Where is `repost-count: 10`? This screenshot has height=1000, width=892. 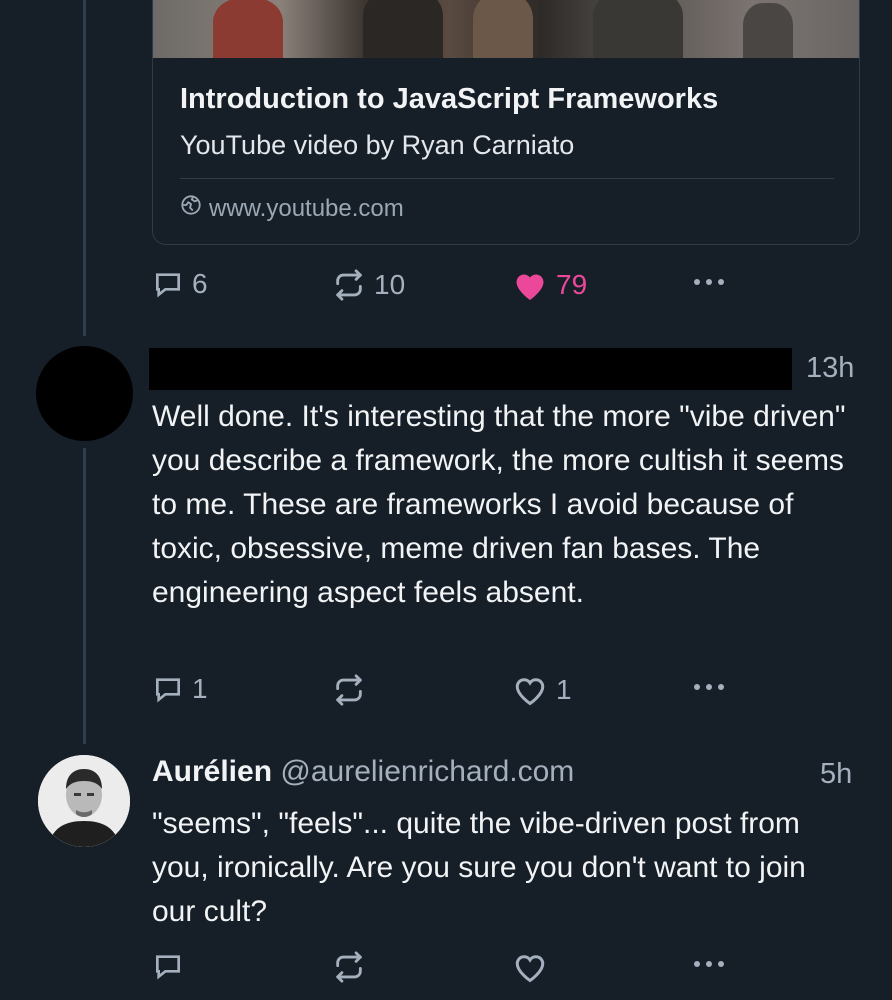
repost-count: 10 is located at coordinates (390, 284).